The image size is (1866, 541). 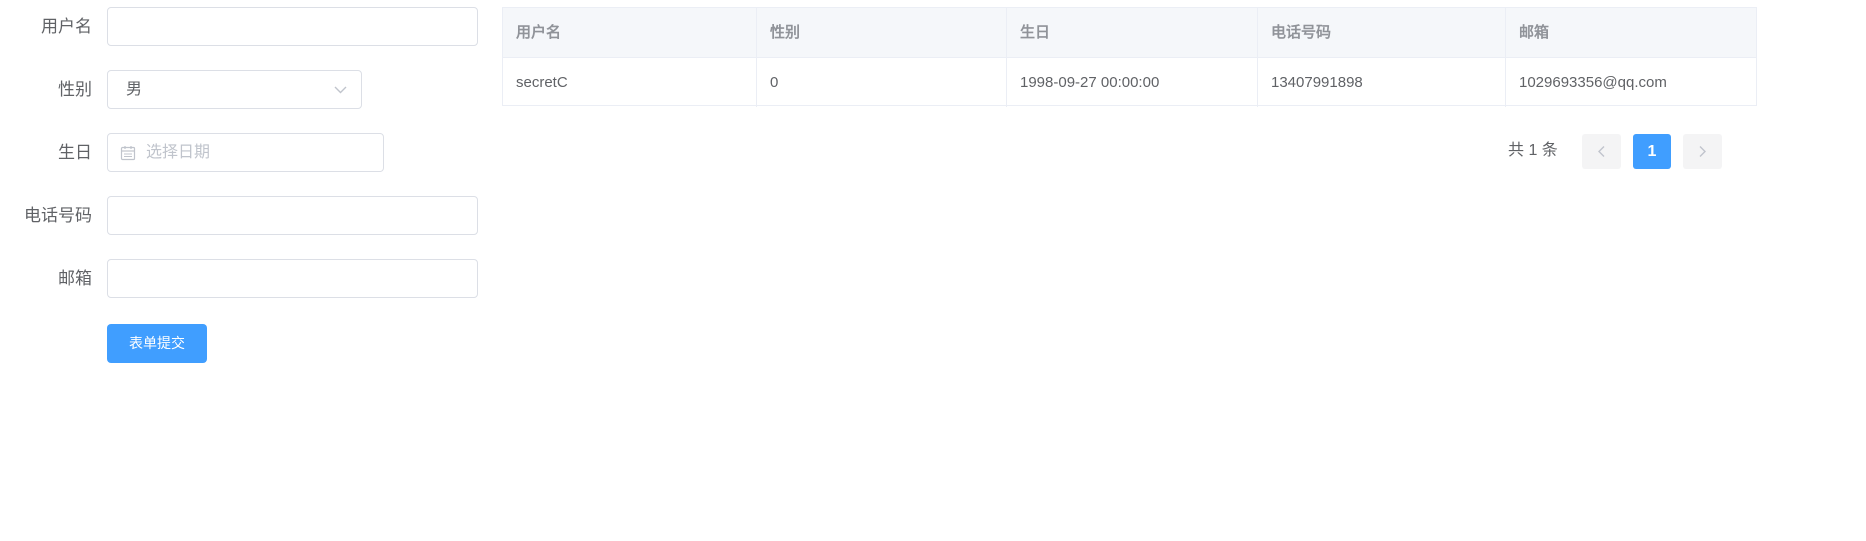 What do you see at coordinates (340, 90) in the screenshot?
I see `chevron-down-icon` at bounding box center [340, 90].